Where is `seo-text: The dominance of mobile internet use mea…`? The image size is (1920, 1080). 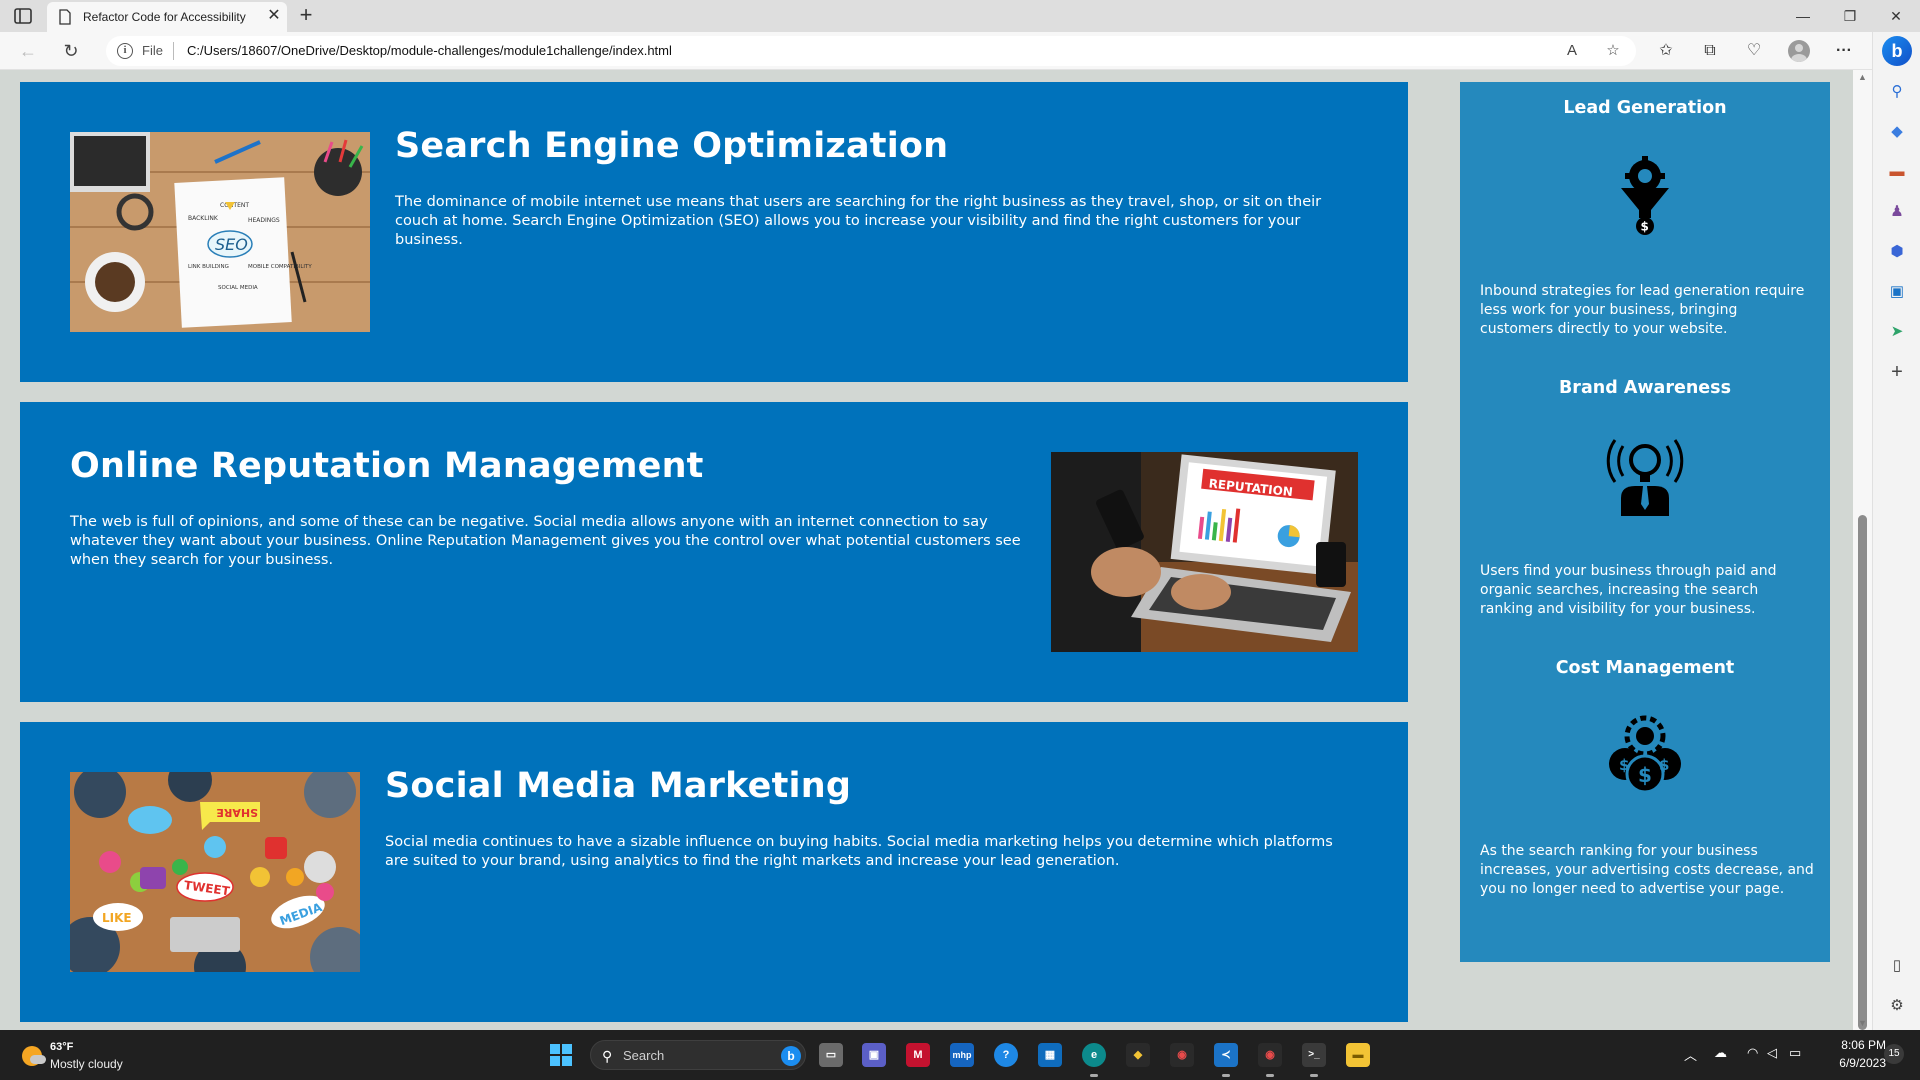
seo-text: The dominance of mobile internet use mea… is located at coordinates (858, 221).